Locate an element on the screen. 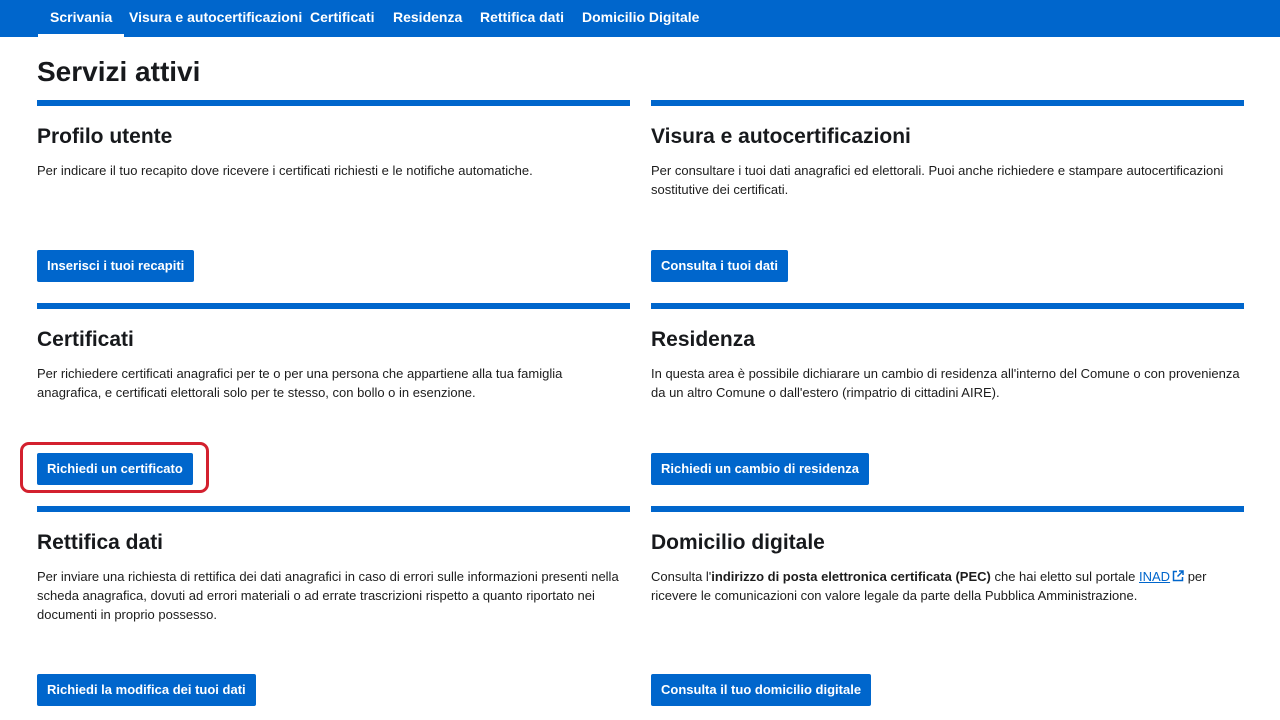 The height and width of the screenshot is (720, 1280). card-title: Domicilio digitale is located at coordinates (738, 542).